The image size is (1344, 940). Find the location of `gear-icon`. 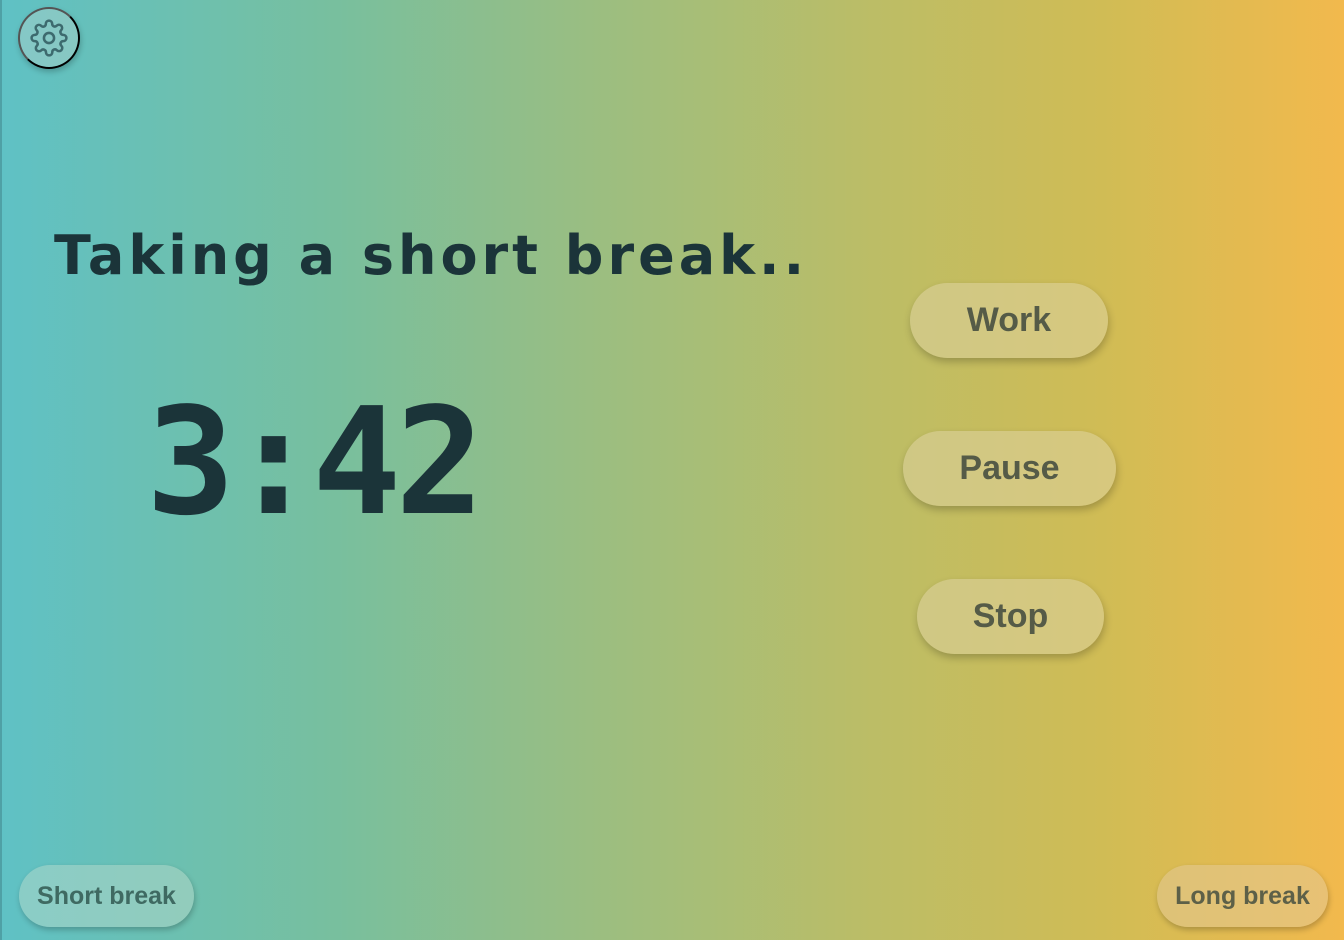

gear-icon is located at coordinates (49, 38).